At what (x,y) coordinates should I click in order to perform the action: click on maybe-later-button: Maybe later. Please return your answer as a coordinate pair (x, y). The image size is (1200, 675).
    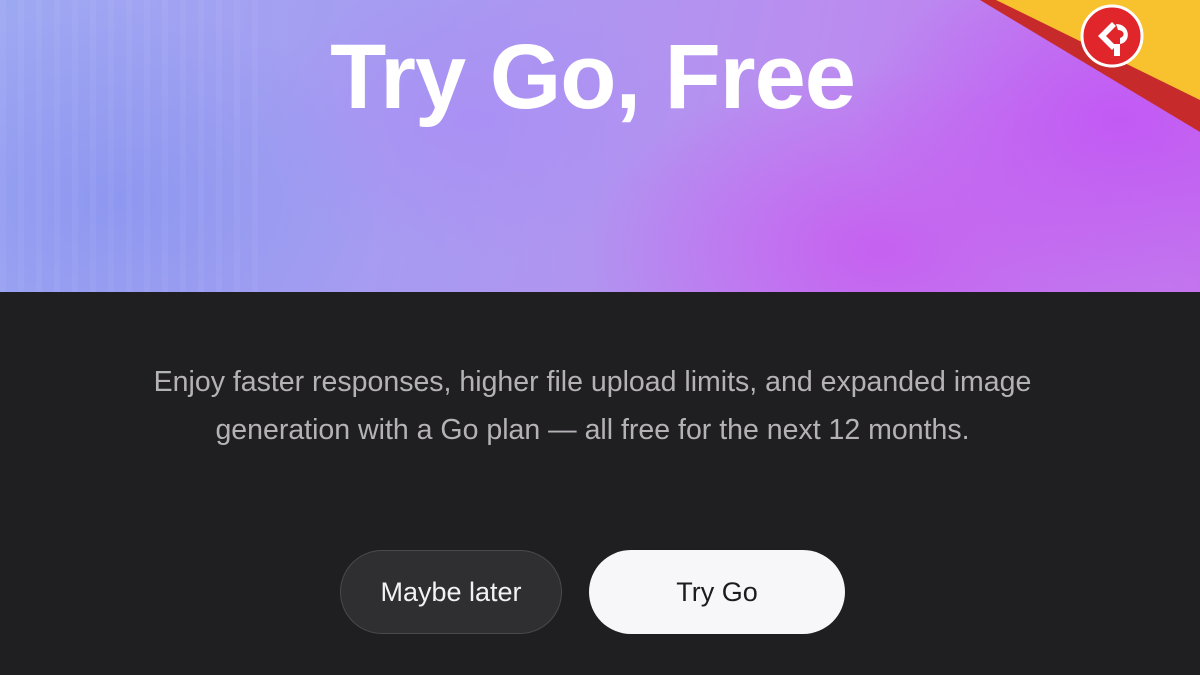
    Looking at the image, I should click on (451, 592).